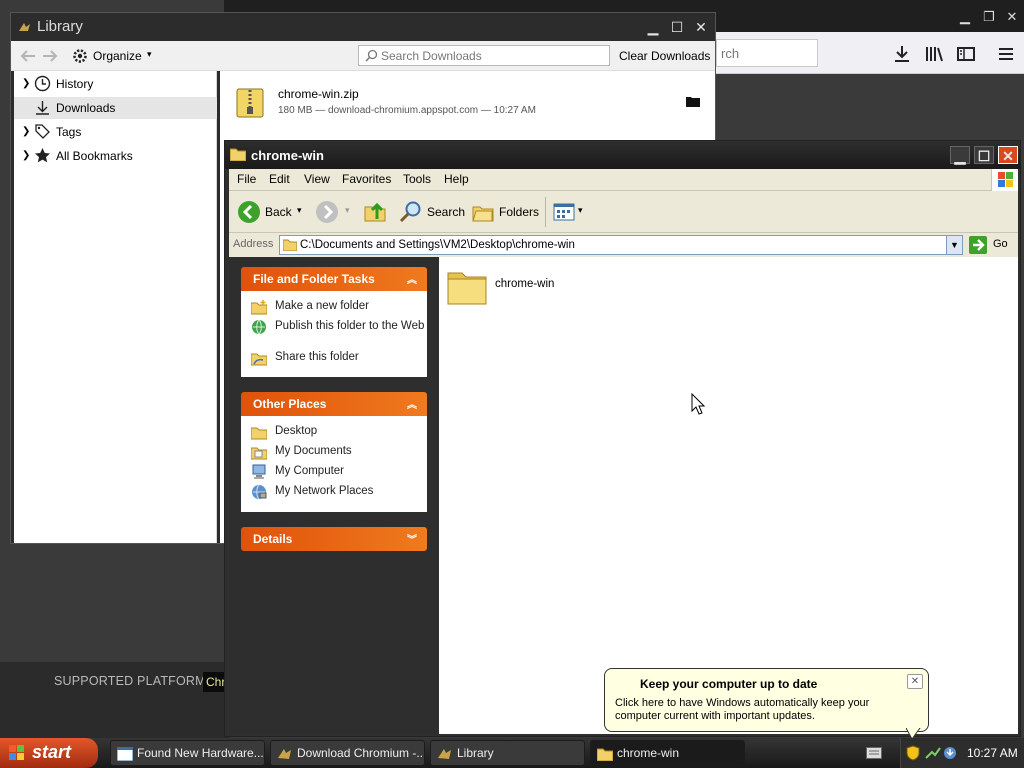 The image size is (1024, 768). What do you see at coordinates (913, 753) in the screenshot?
I see `security-shield-icon` at bounding box center [913, 753].